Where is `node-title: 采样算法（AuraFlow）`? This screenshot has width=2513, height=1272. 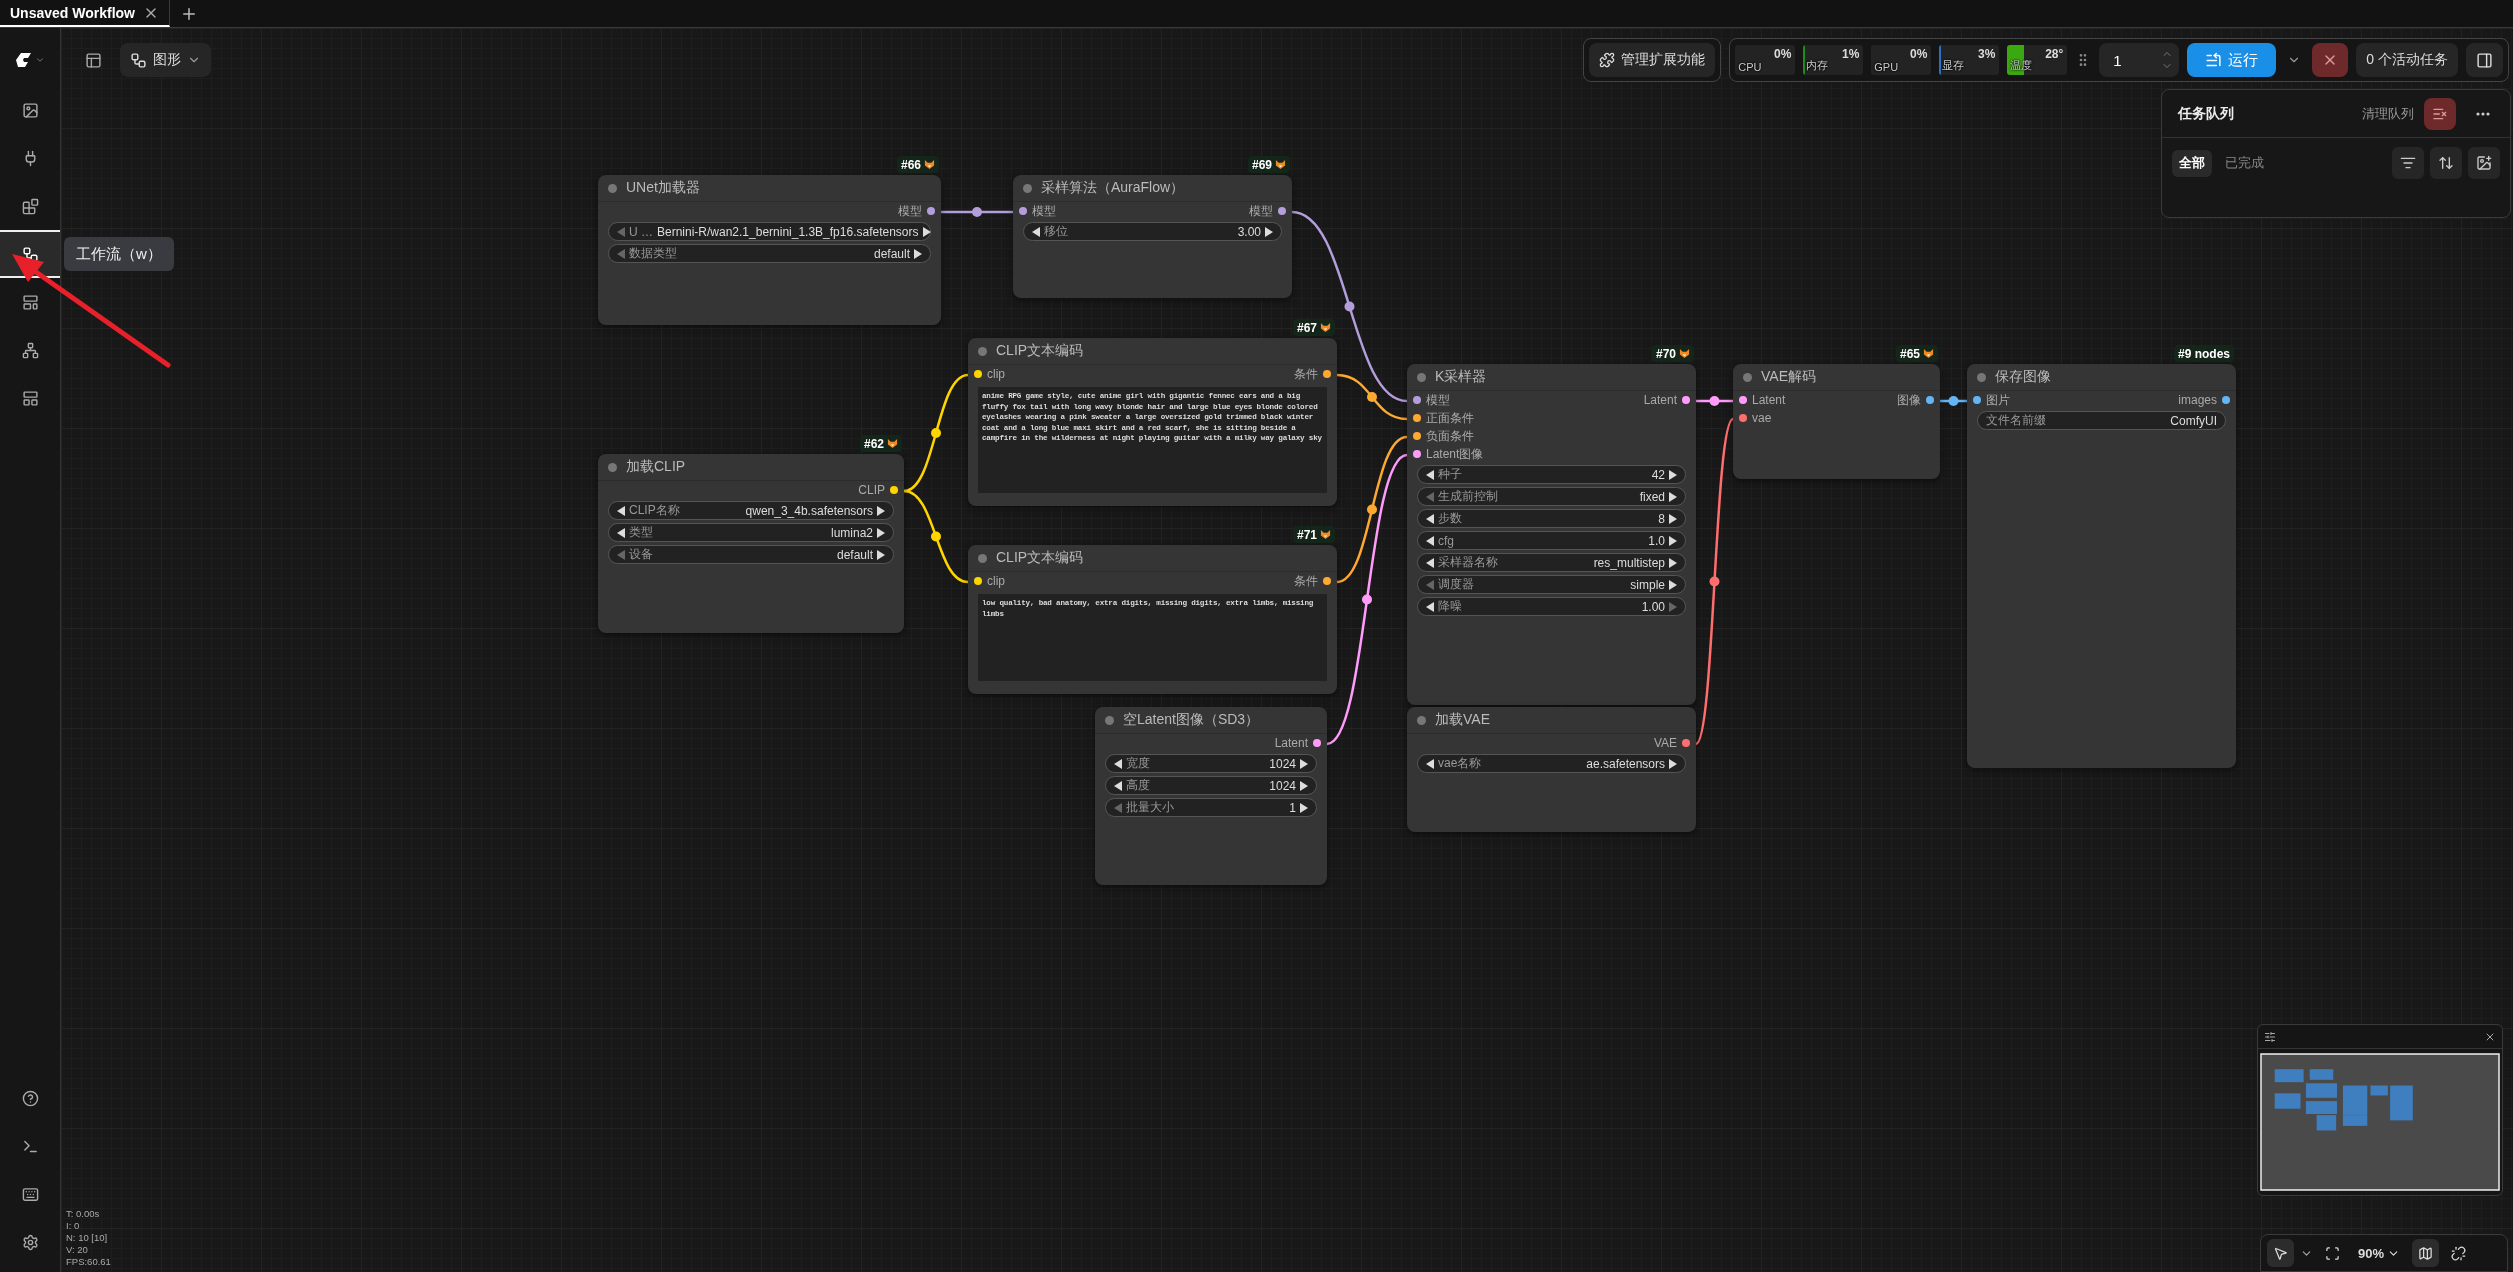
node-title: 采样算法（AuraFlow） is located at coordinates (1113, 188).